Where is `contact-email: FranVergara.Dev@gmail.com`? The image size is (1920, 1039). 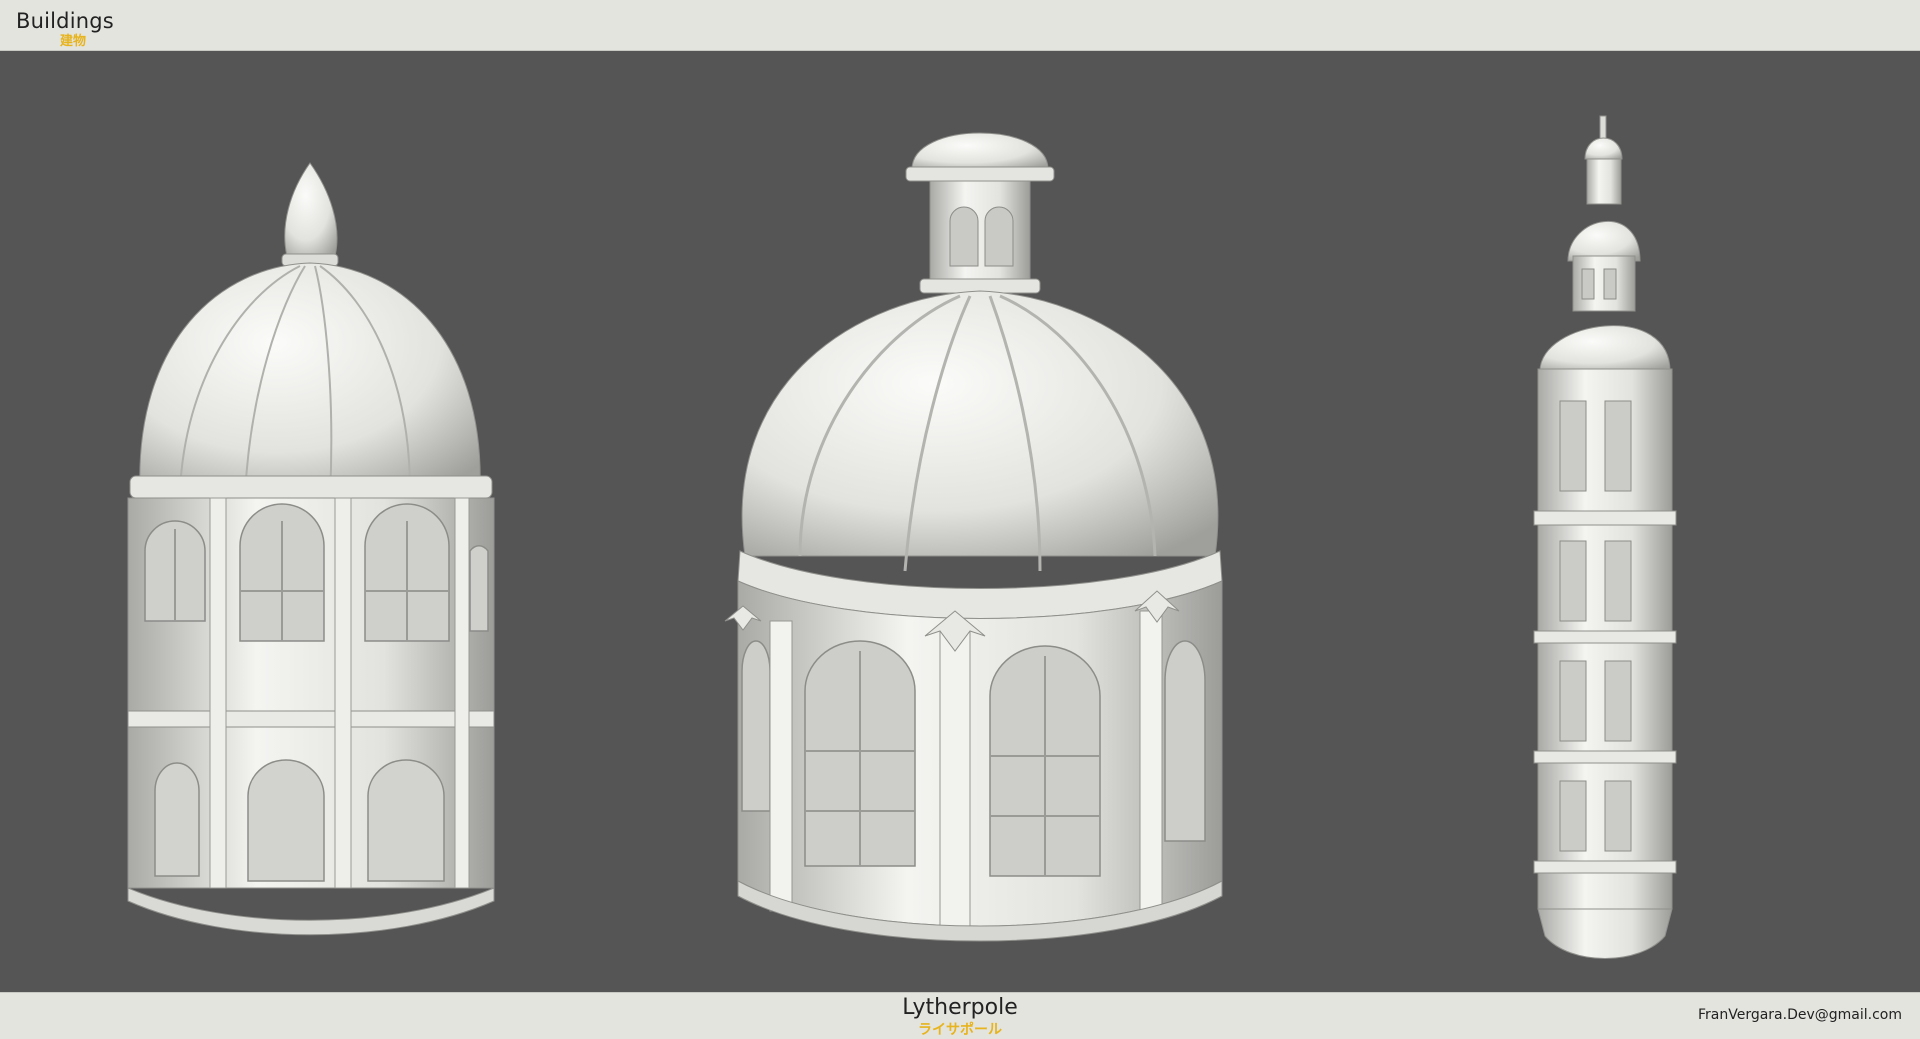 contact-email: FranVergara.Dev@gmail.com is located at coordinates (1799, 1015).